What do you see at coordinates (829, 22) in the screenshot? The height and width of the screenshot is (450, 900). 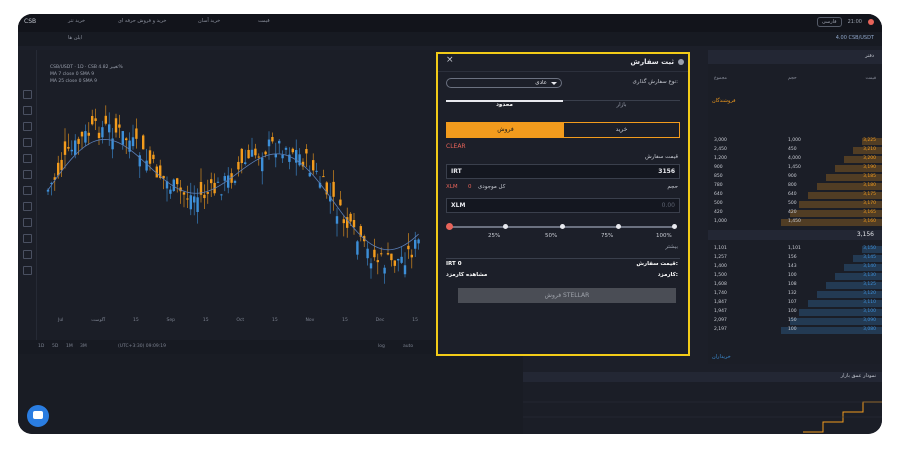 I see `language-select: فارسی` at bounding box center [829, 22].